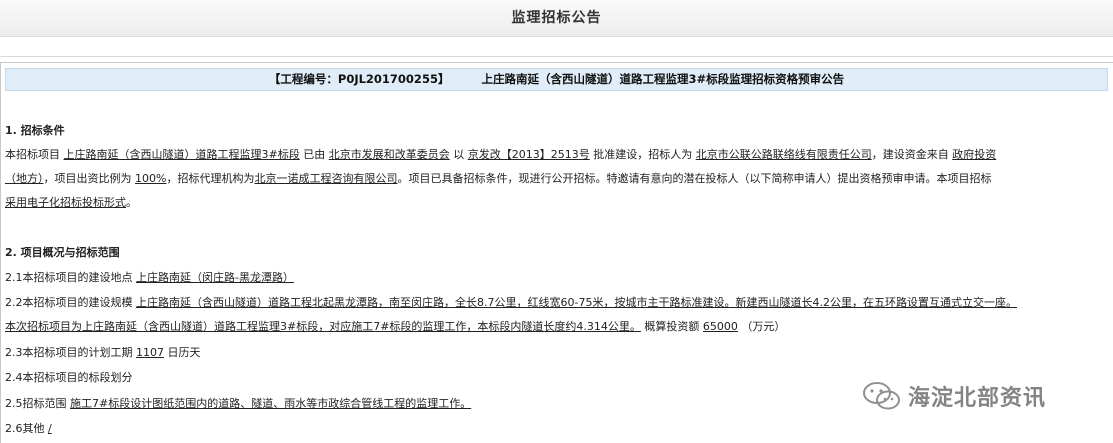 This screenshot has width=1113, height=443. What do you see at coordinates (14, 277) in the screenshot?
I see `item-number: 2.1` at bounding box center [14, 277].